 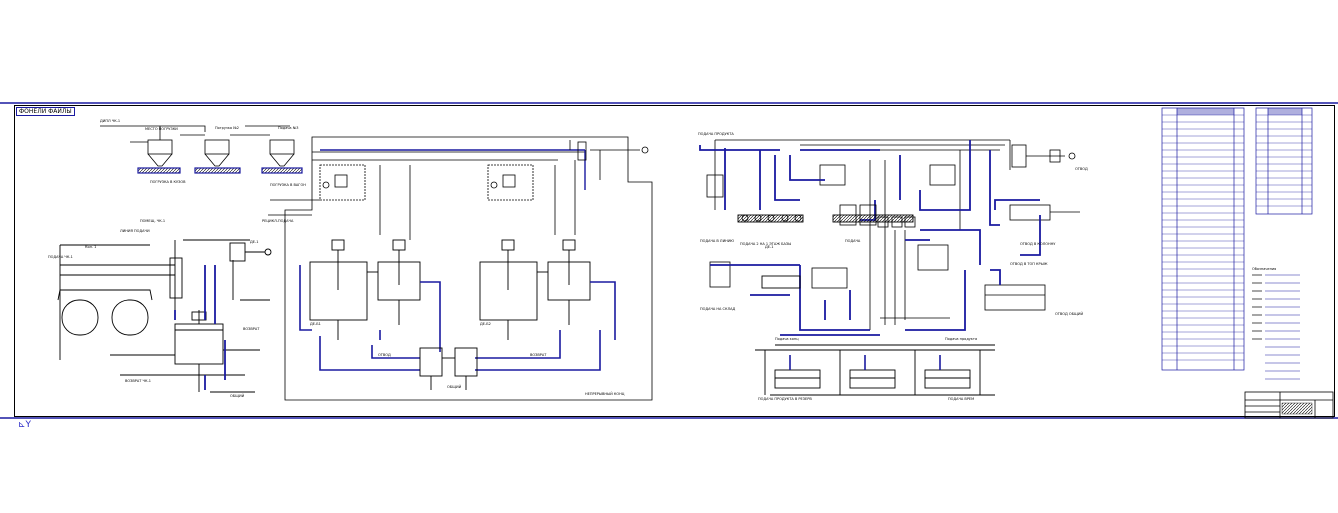 I want to click on svg-text: ПОДАЧА, so click(x=853, y=241).